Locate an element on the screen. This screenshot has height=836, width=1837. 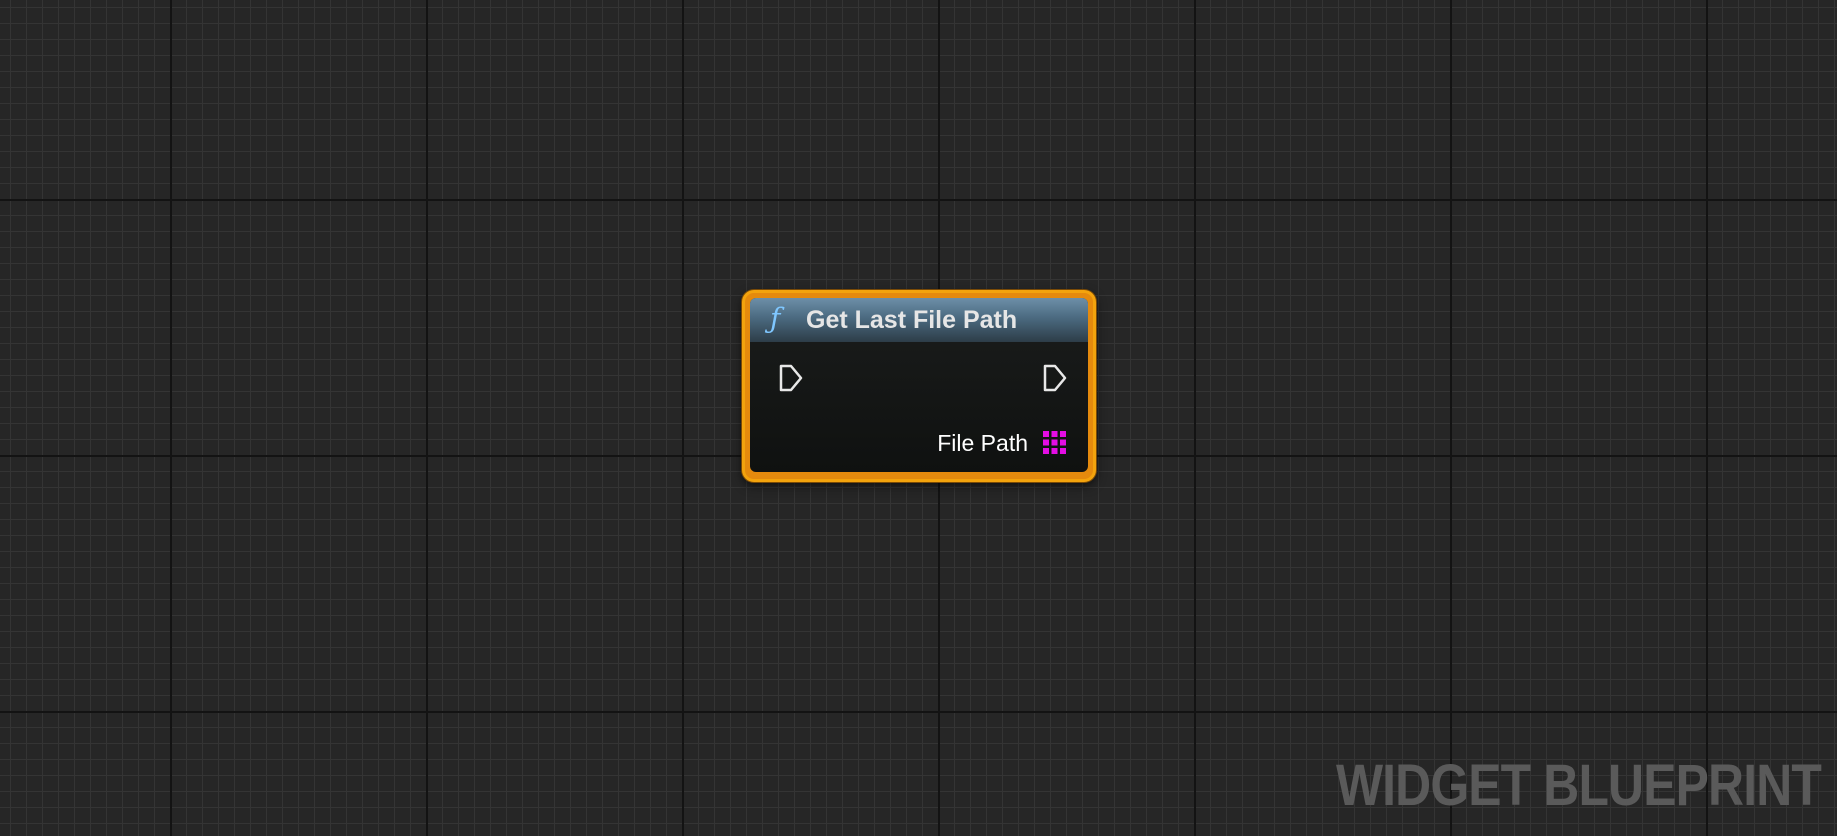
node-title: Get Last File Path is located at coordinates (912, 320).